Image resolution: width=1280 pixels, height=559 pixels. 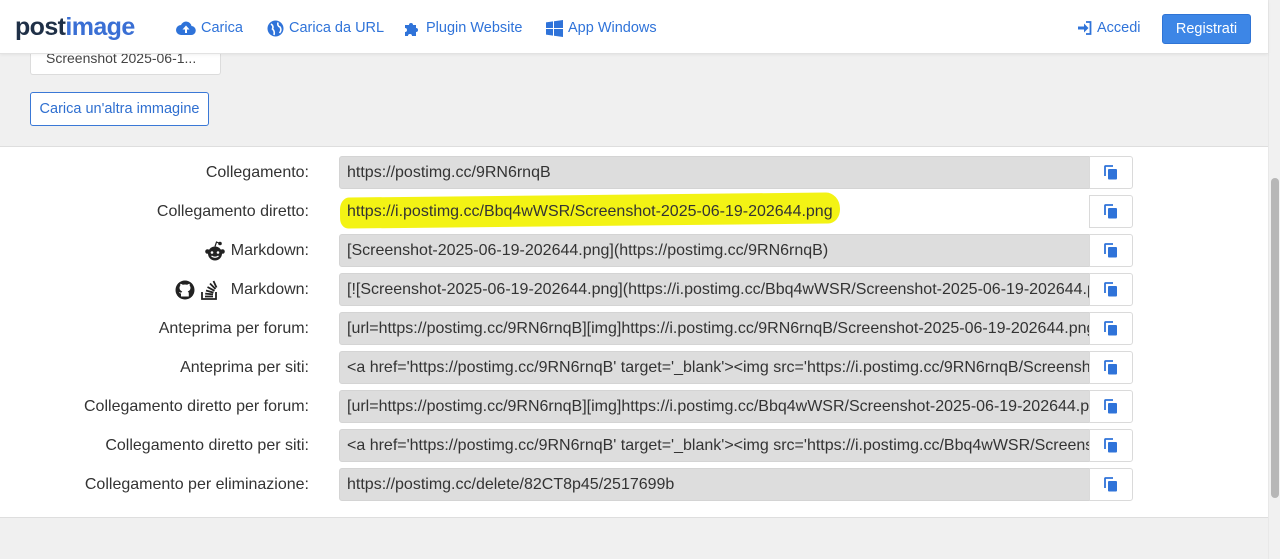 I want to click on login-link: Accedi, so click(x=1109, y=28).